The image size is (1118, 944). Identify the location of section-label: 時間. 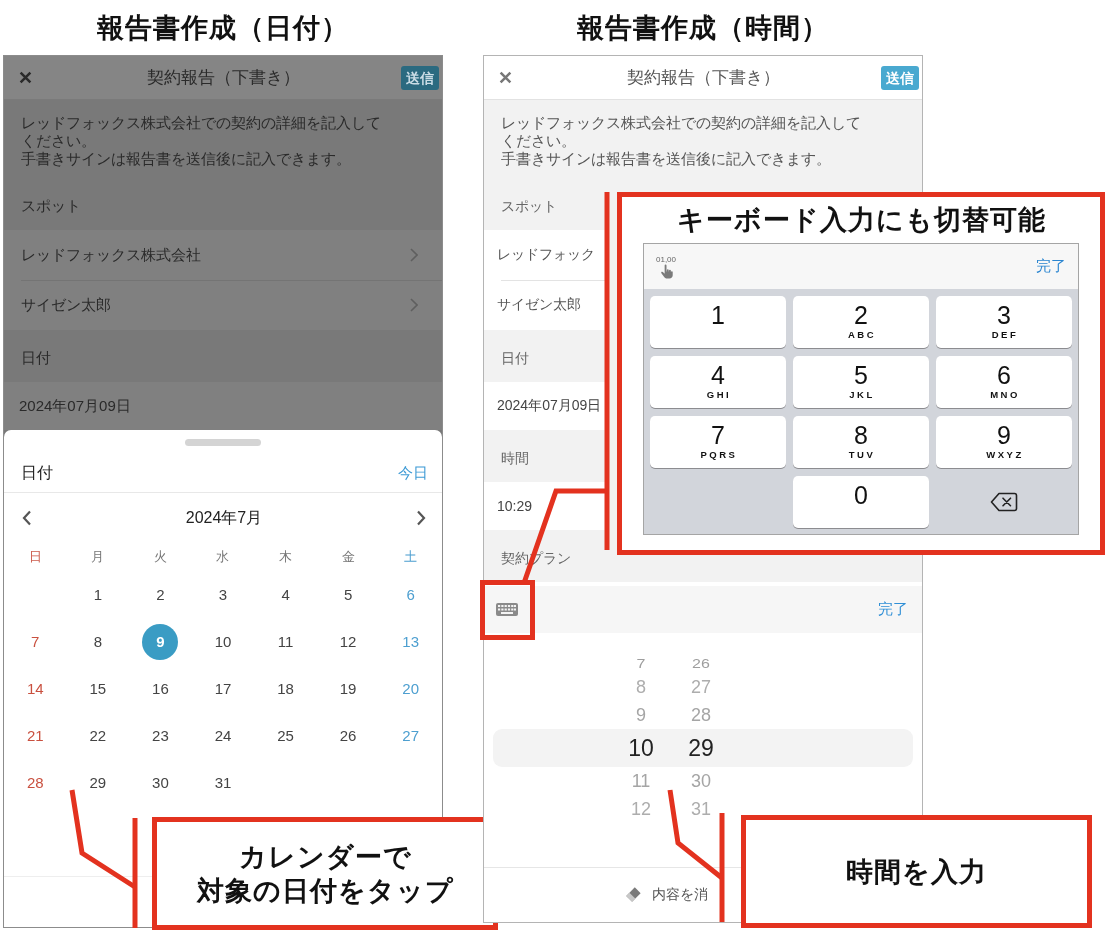
(515, 459).